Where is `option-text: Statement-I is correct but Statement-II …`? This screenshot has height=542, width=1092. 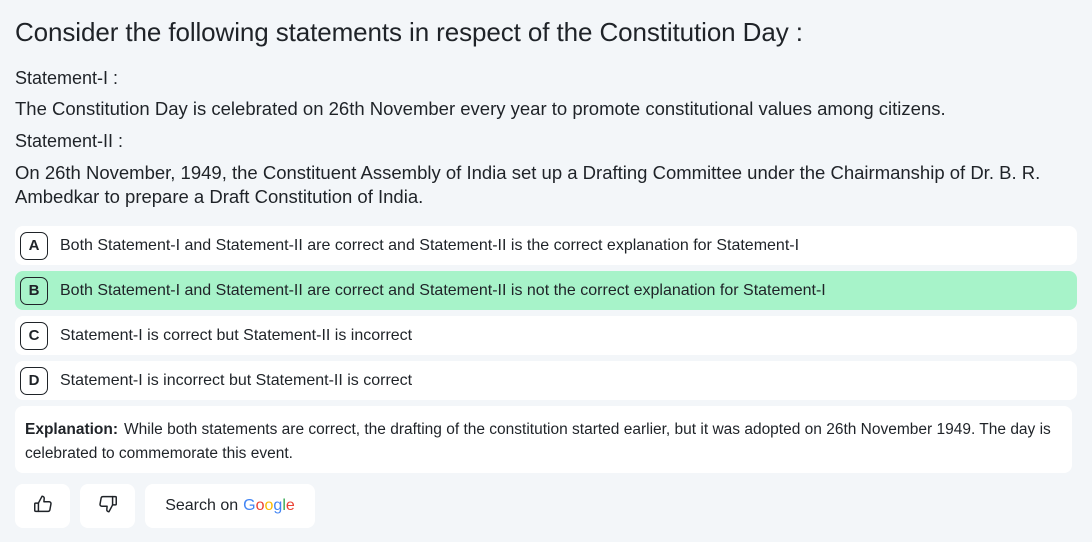 option-text: Statement-I is correct but Statement-II … is located at coordinates (236, 335).